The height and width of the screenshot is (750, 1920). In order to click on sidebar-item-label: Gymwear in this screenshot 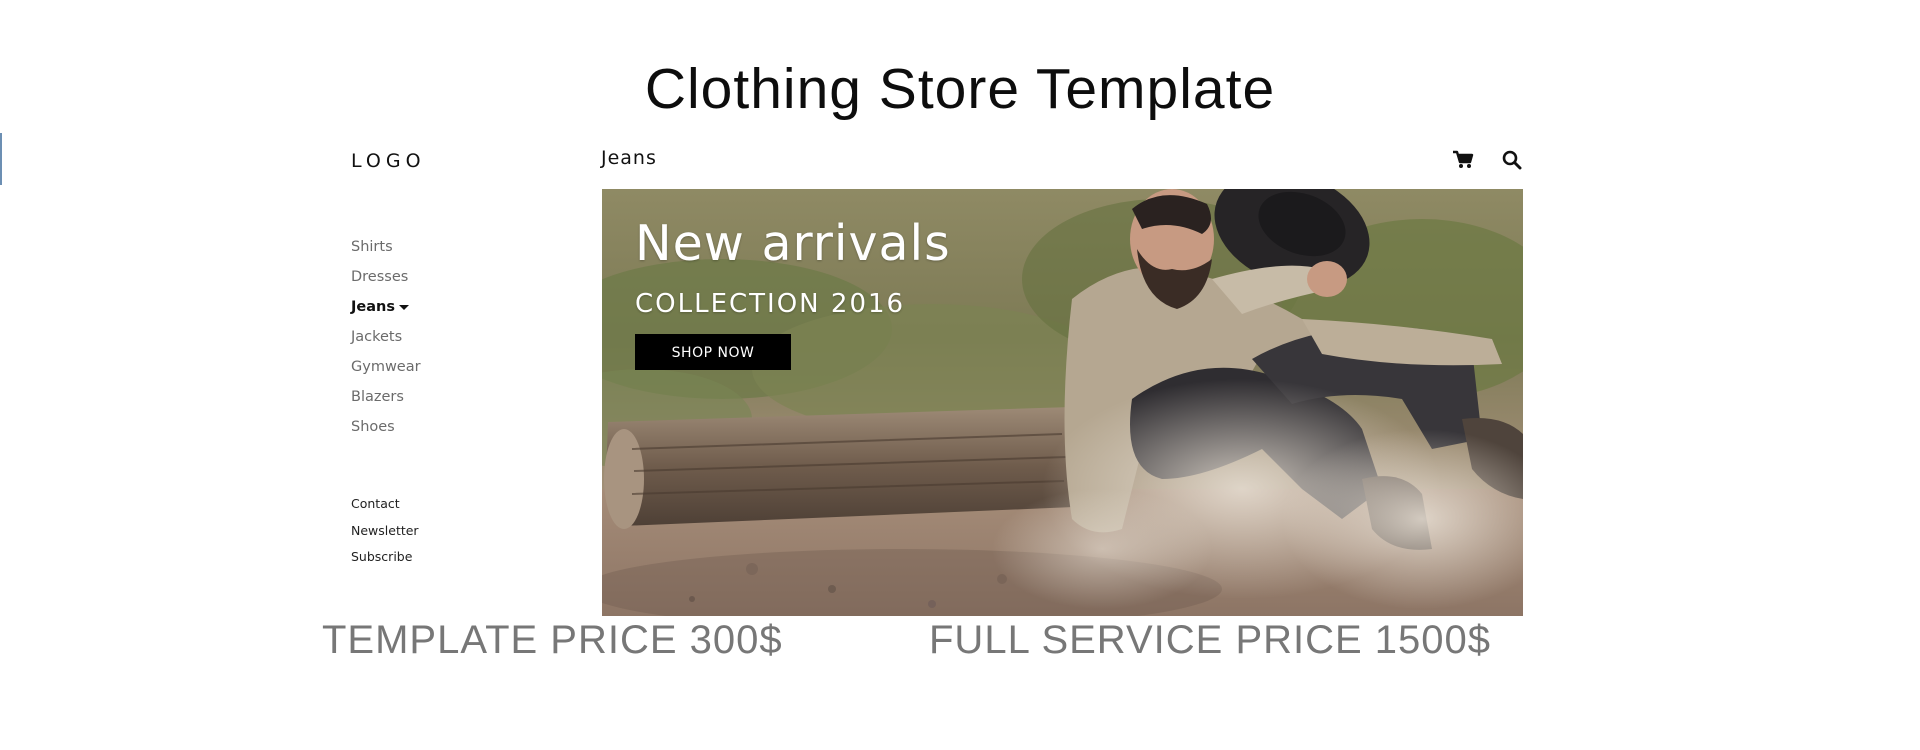, I will do `click(386, 367)`.